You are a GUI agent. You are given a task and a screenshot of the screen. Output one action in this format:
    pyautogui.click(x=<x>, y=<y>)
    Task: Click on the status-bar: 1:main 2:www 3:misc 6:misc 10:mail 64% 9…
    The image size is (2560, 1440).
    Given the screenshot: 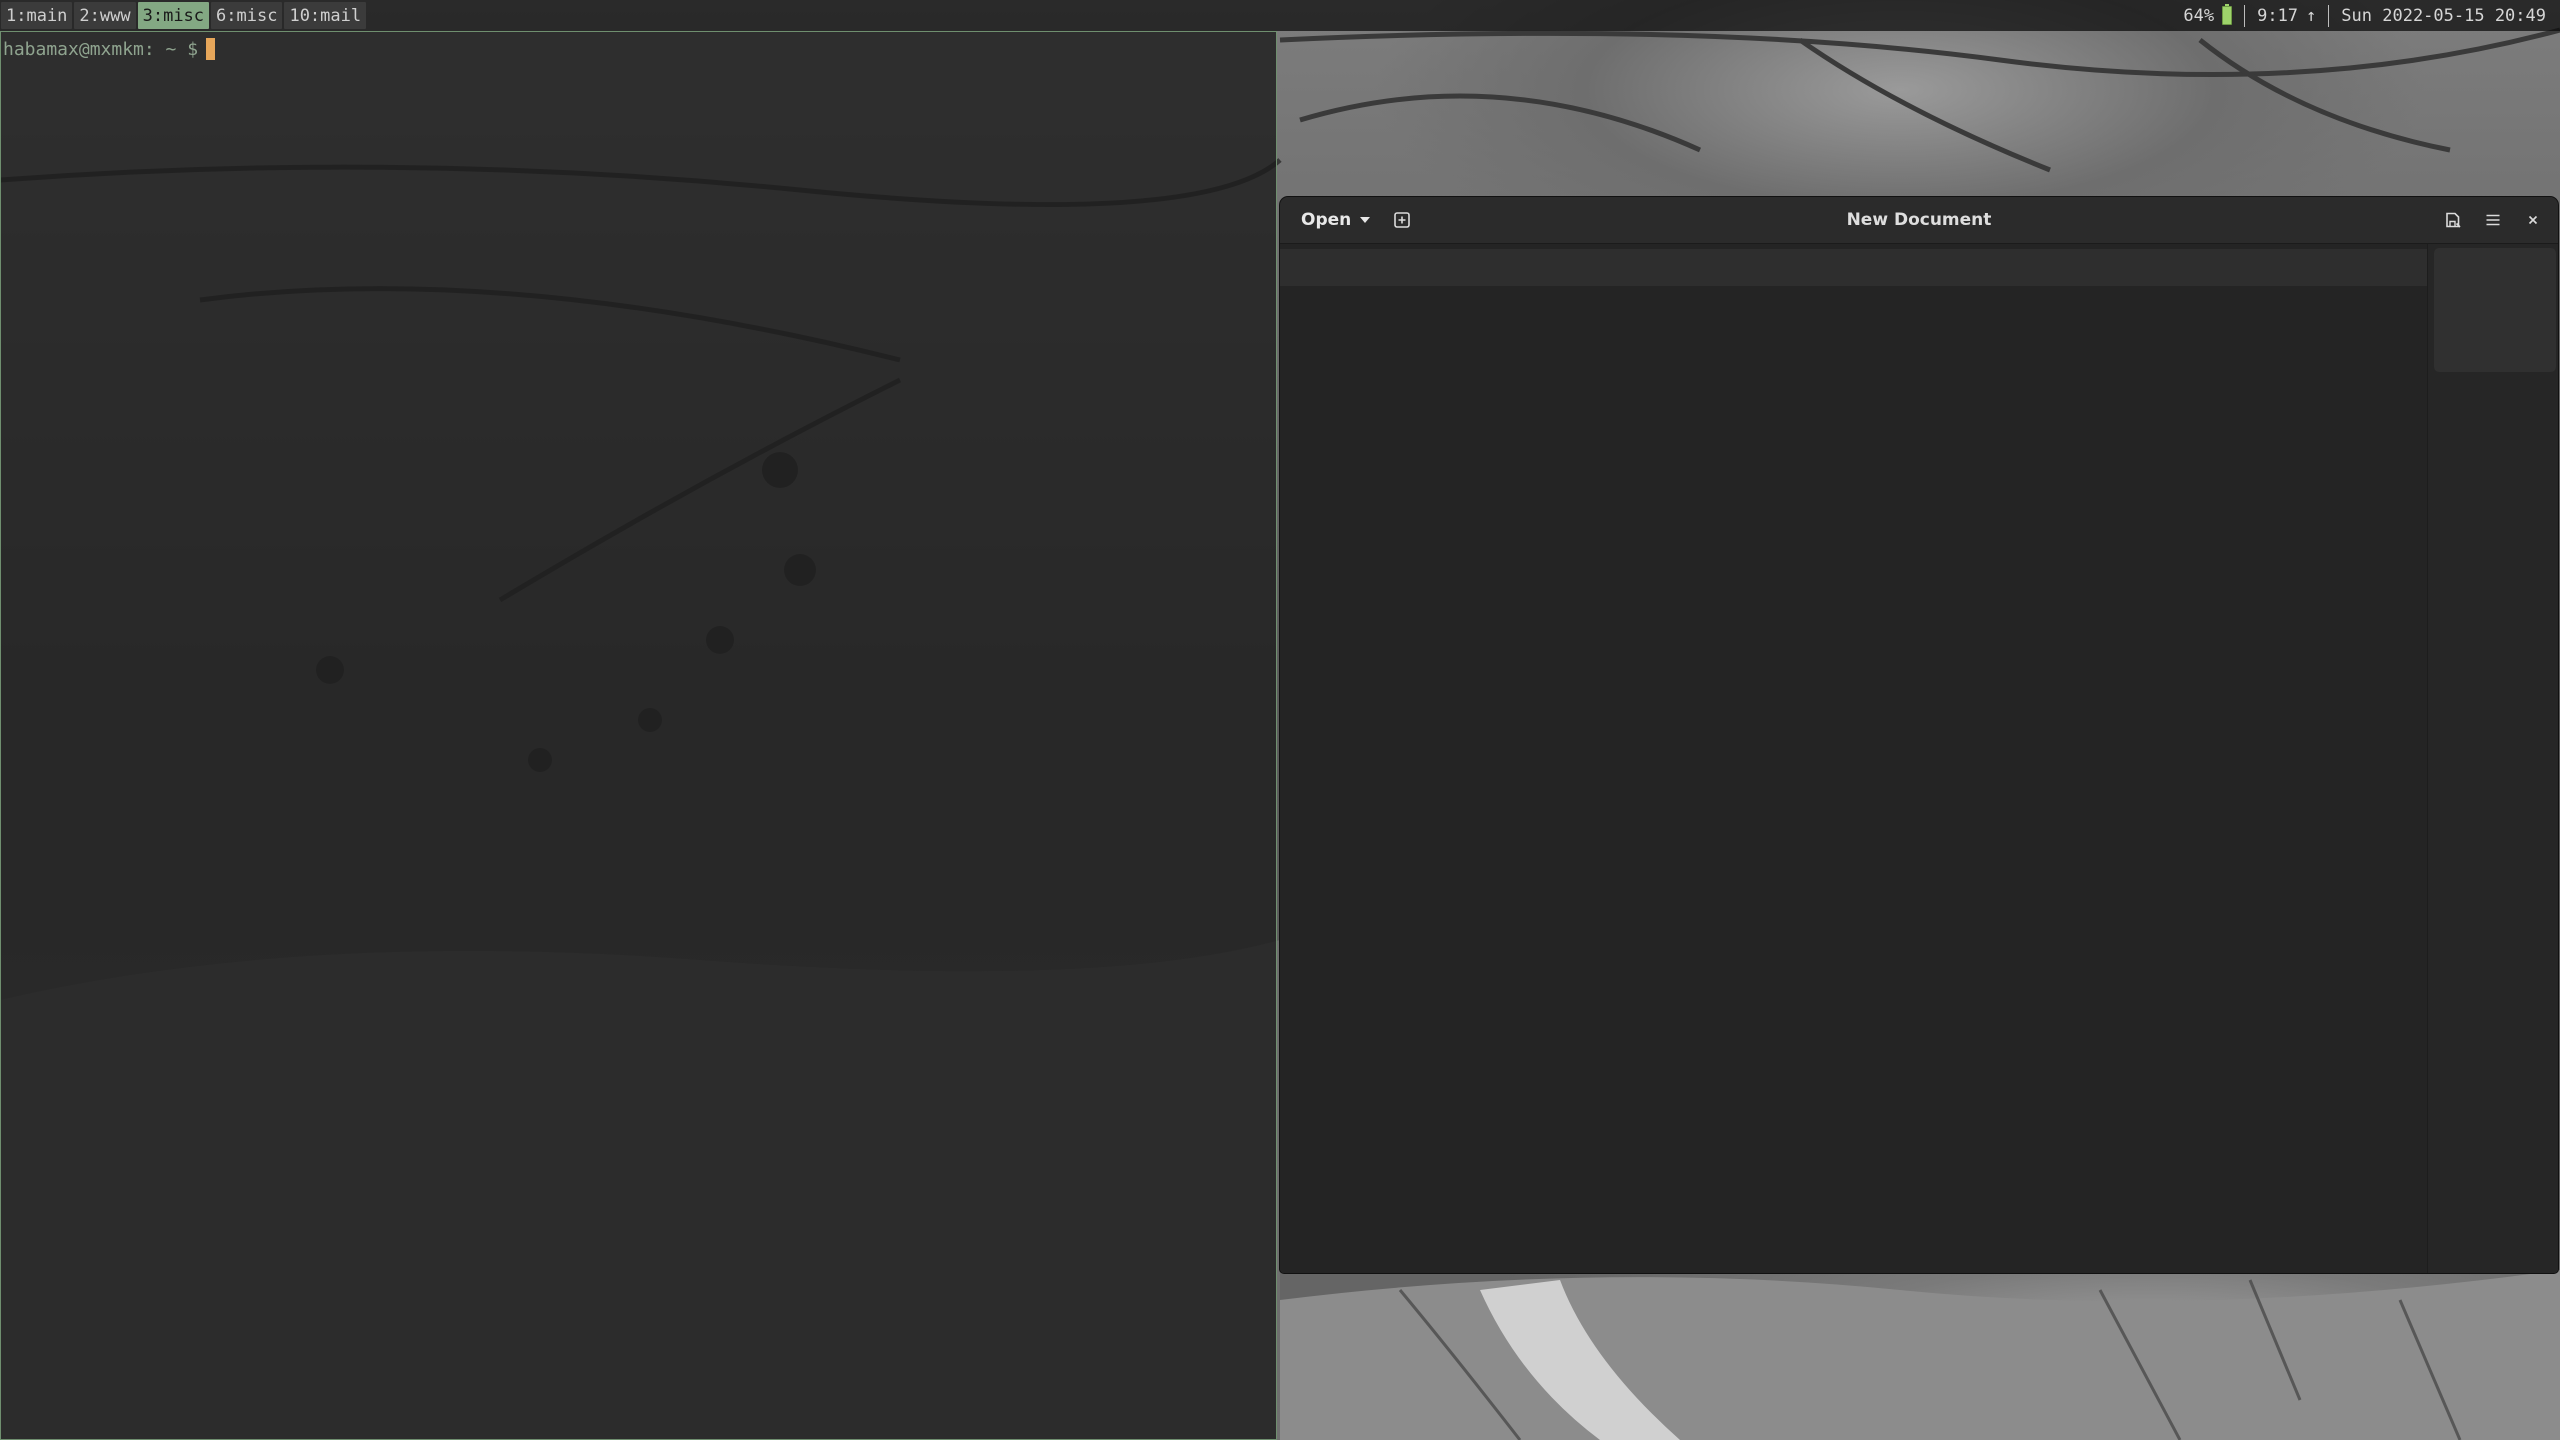 What is the action you would take?
    pyautogui.click(x=1280, y=15)
    